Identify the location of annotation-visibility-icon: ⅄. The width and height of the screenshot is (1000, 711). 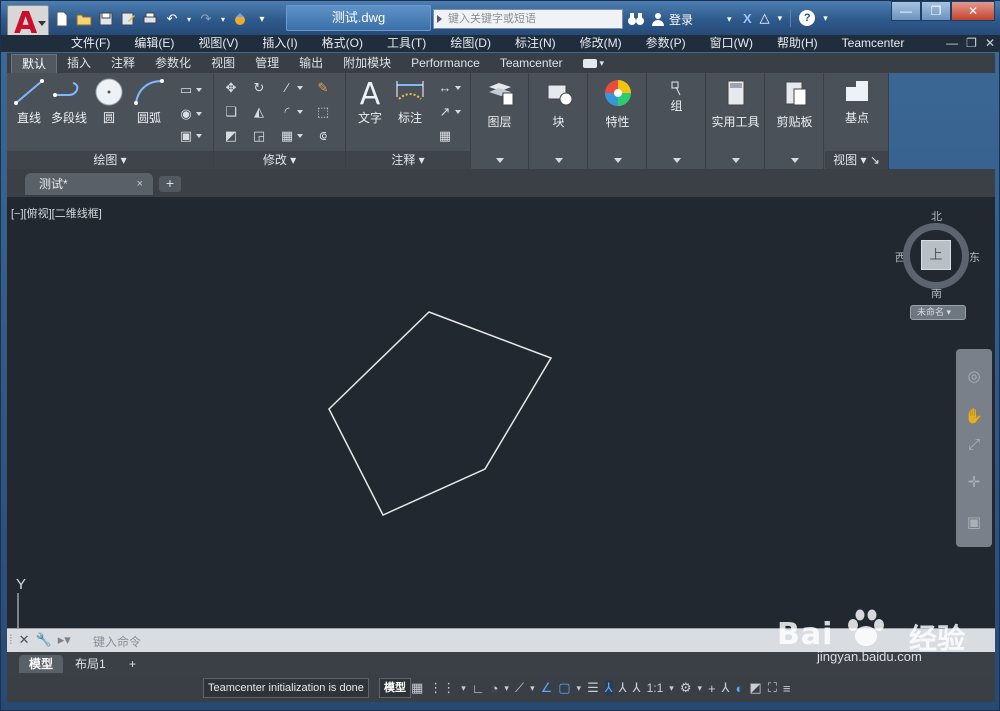
(608, 688).